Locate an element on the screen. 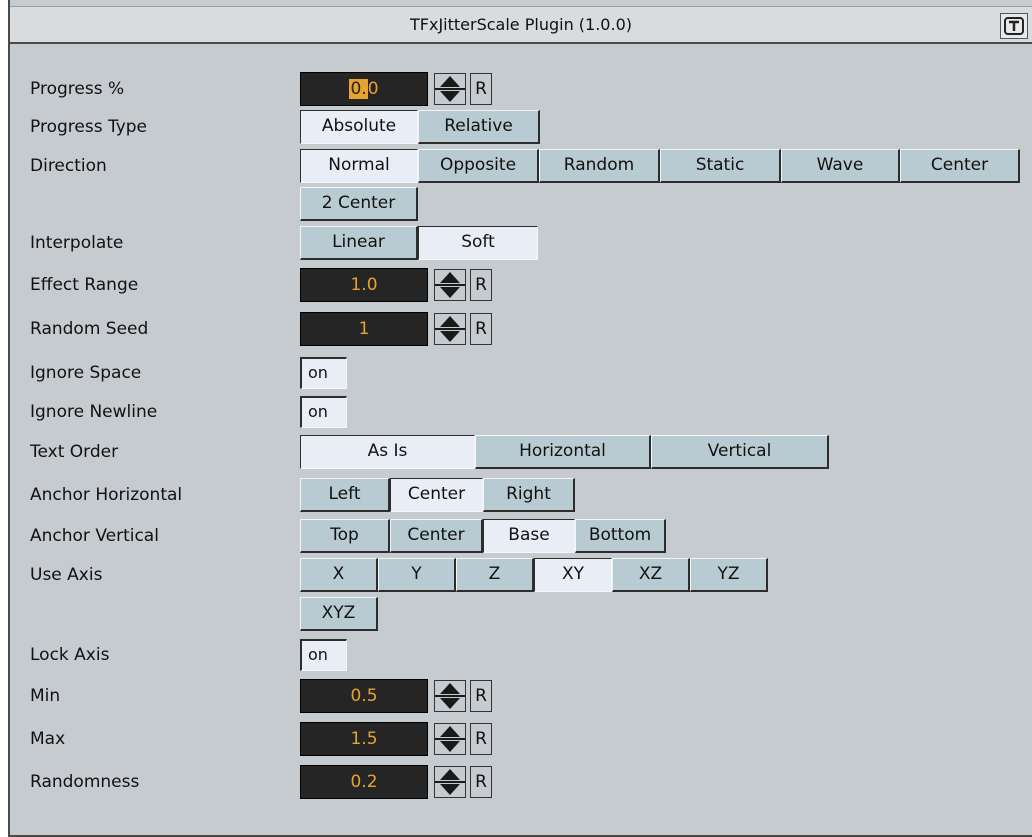 This screenshot has height=837, width=1032. row-ignore-newline: Ignore Newline on is located at coordinates (520, 412).